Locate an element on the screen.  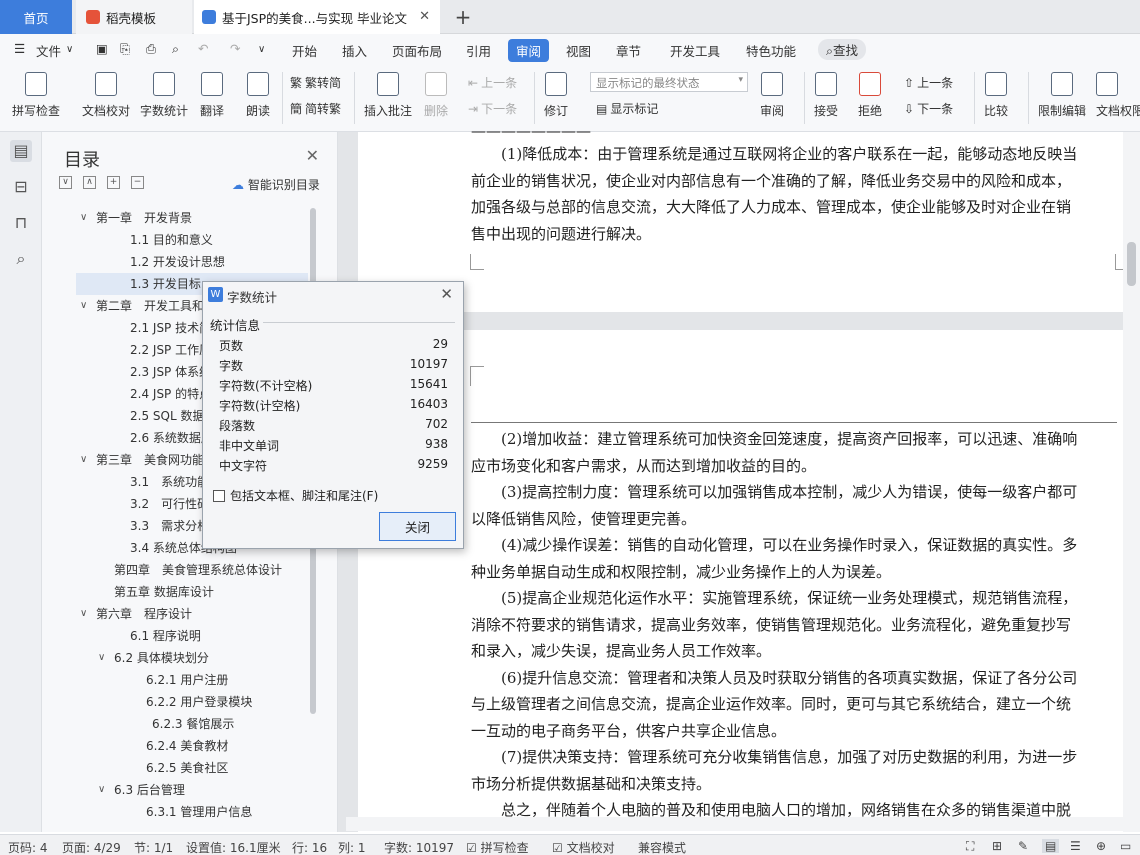
compare-button: 比较 is located at coordinates (996, 95).